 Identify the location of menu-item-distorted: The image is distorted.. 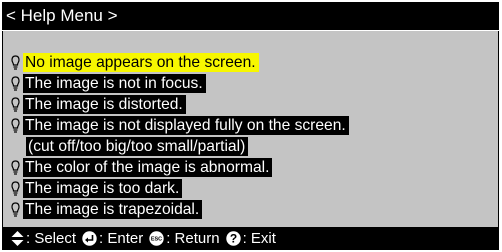
(180, 104).